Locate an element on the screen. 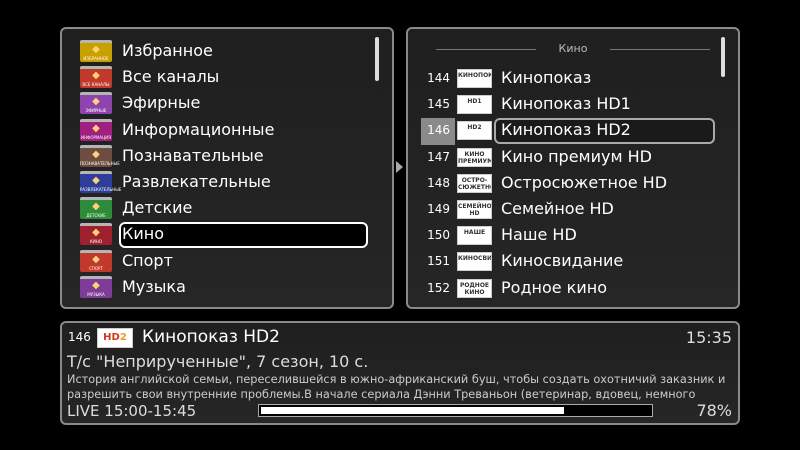  channel-number: 150 is located at coordinates (438, 235).